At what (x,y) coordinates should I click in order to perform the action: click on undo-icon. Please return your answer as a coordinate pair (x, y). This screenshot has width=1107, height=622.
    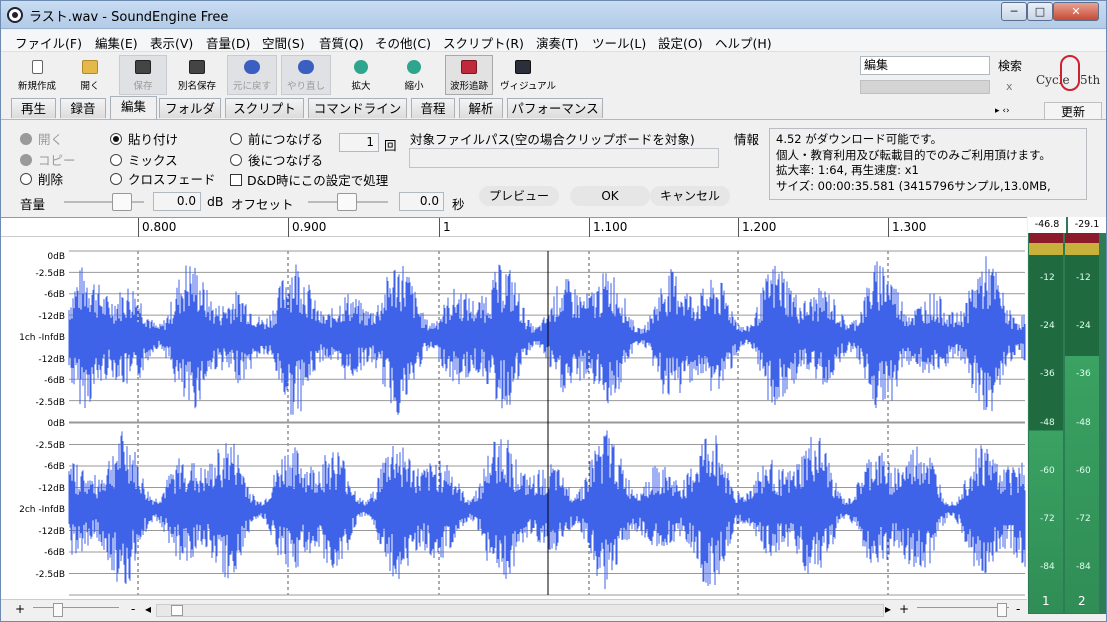
    Looking at the image, I should click on (252, 67).